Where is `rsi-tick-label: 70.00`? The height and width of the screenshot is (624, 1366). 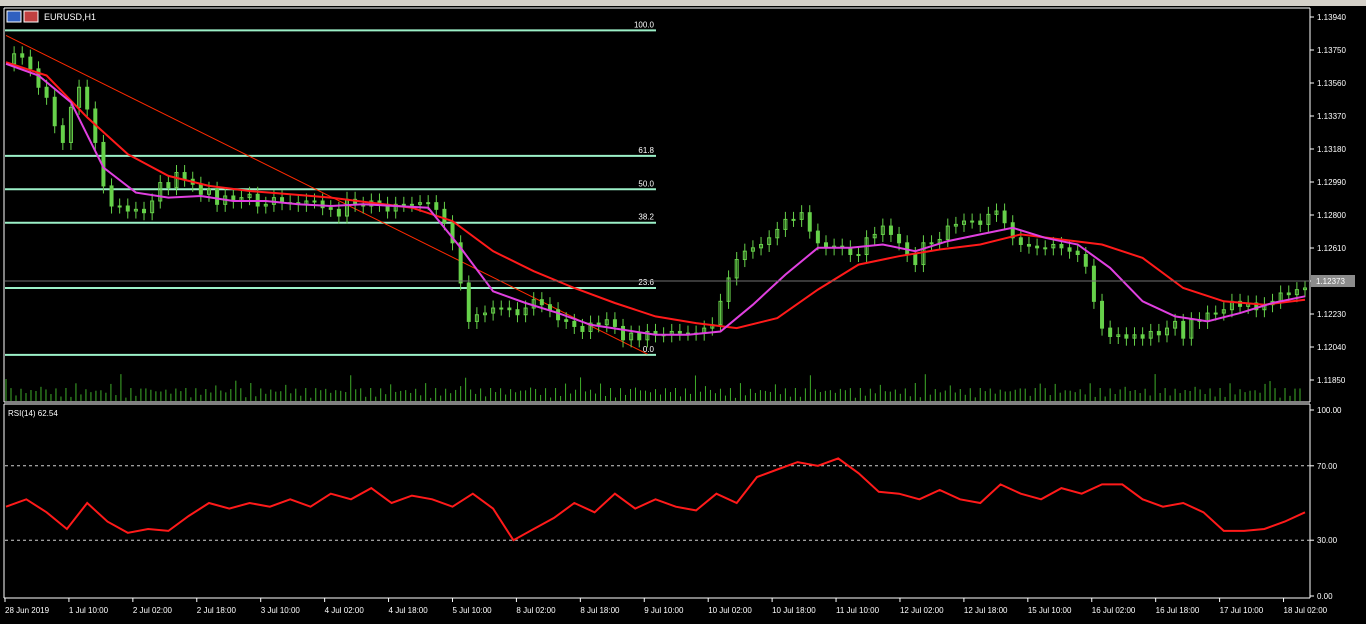 rsi-tick-label: 70.00 is located at coordinates (1327, 466).